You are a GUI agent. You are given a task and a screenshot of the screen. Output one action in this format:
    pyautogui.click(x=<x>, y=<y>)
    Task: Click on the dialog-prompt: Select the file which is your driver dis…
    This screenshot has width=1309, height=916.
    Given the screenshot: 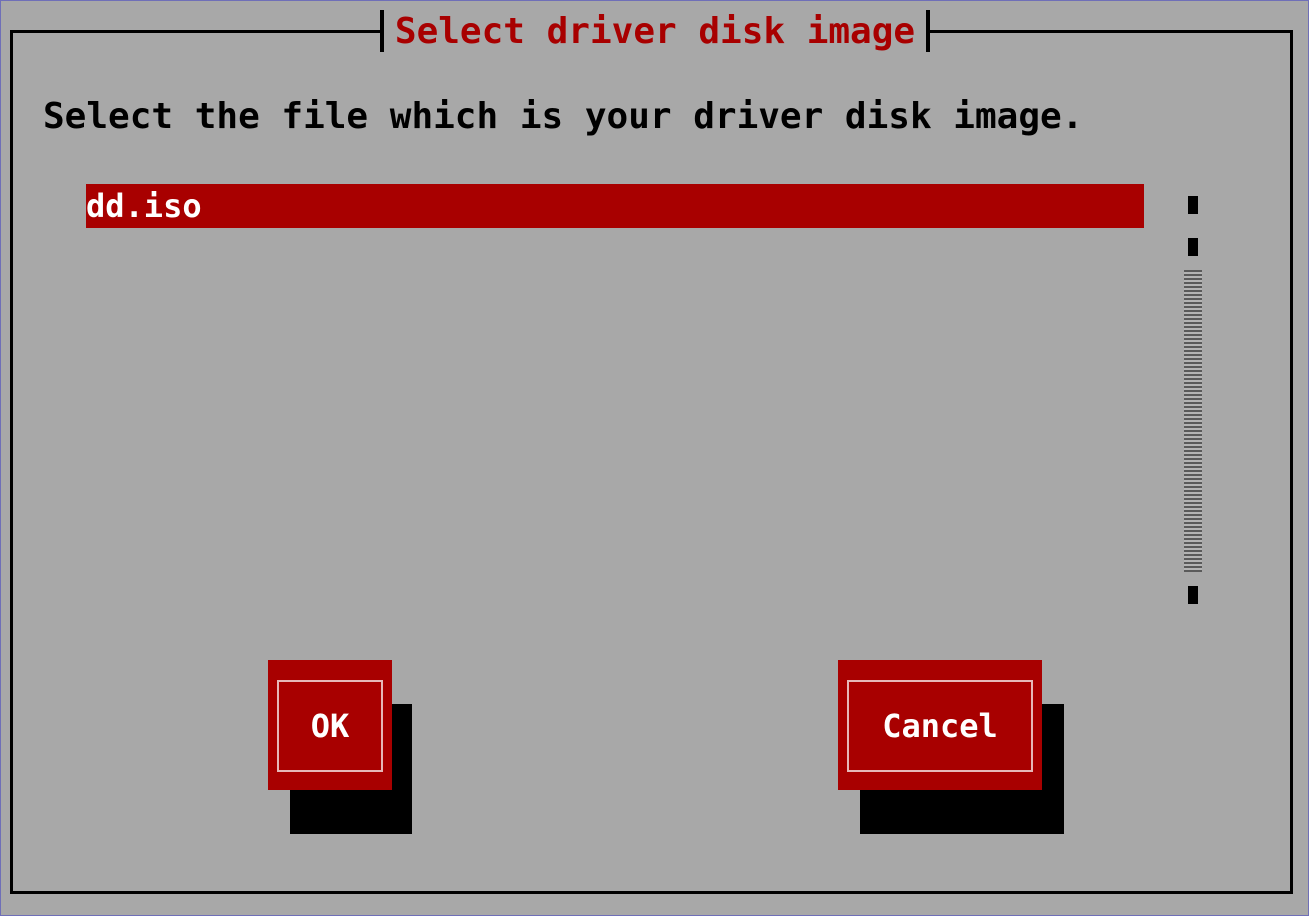 What is the action you would take?
    pyautogui.click(x=563, y=116)
    